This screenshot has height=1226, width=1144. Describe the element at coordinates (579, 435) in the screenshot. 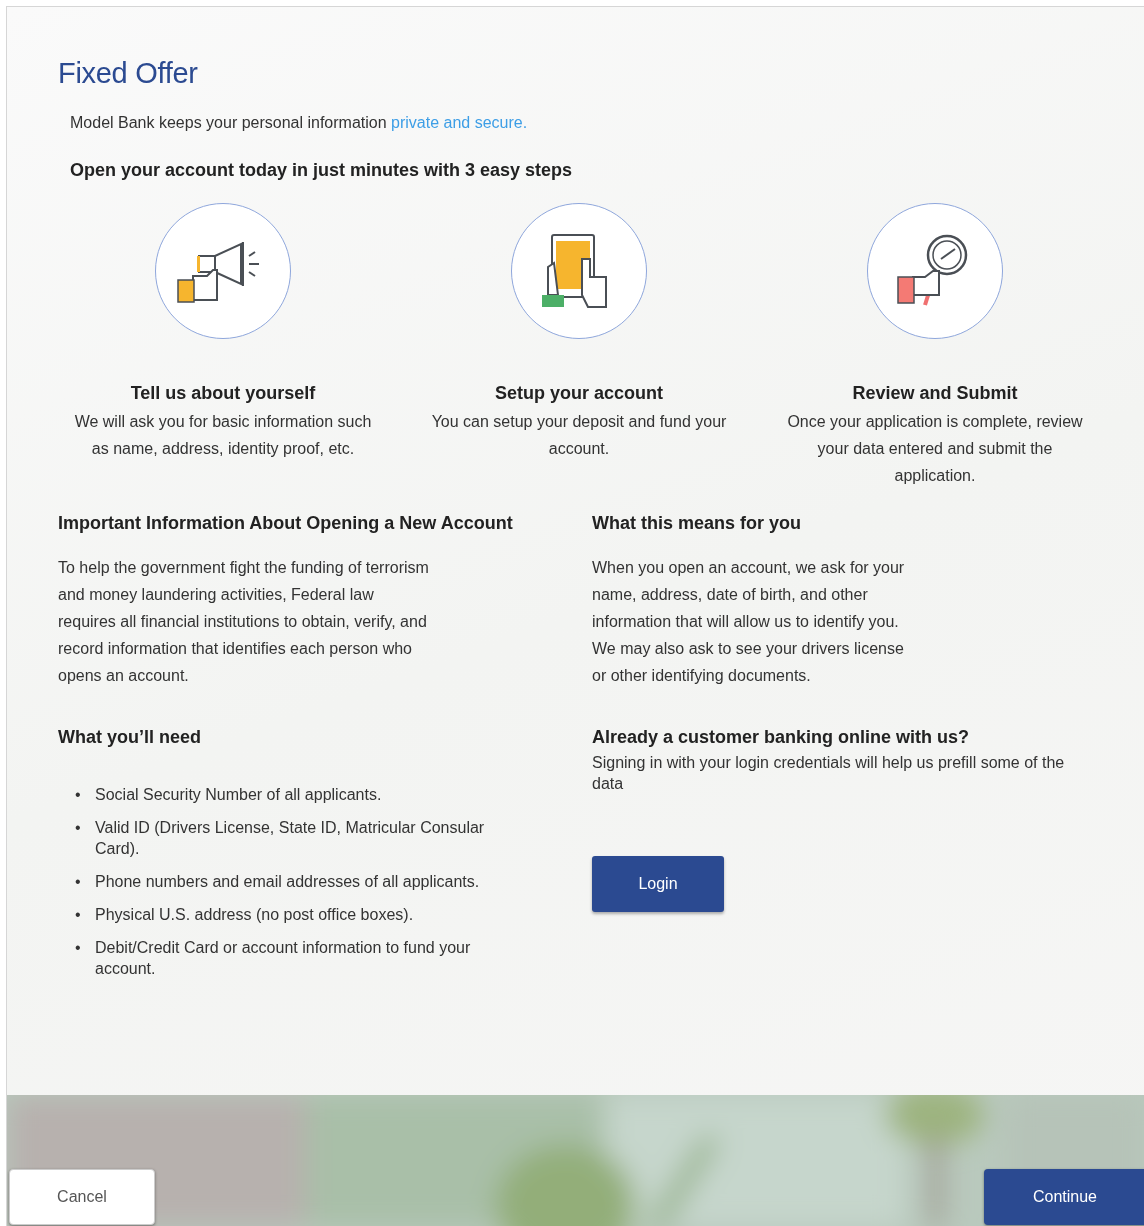

I see `step-description: You can setup your deposit and fund your account.` at that location.